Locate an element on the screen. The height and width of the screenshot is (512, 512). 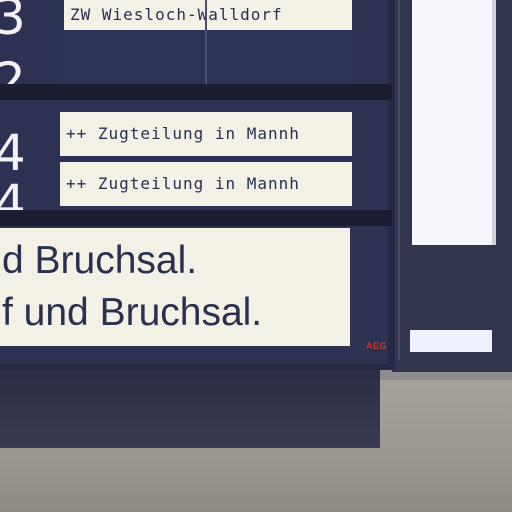
board-underside is located at coordinates (190, 409).